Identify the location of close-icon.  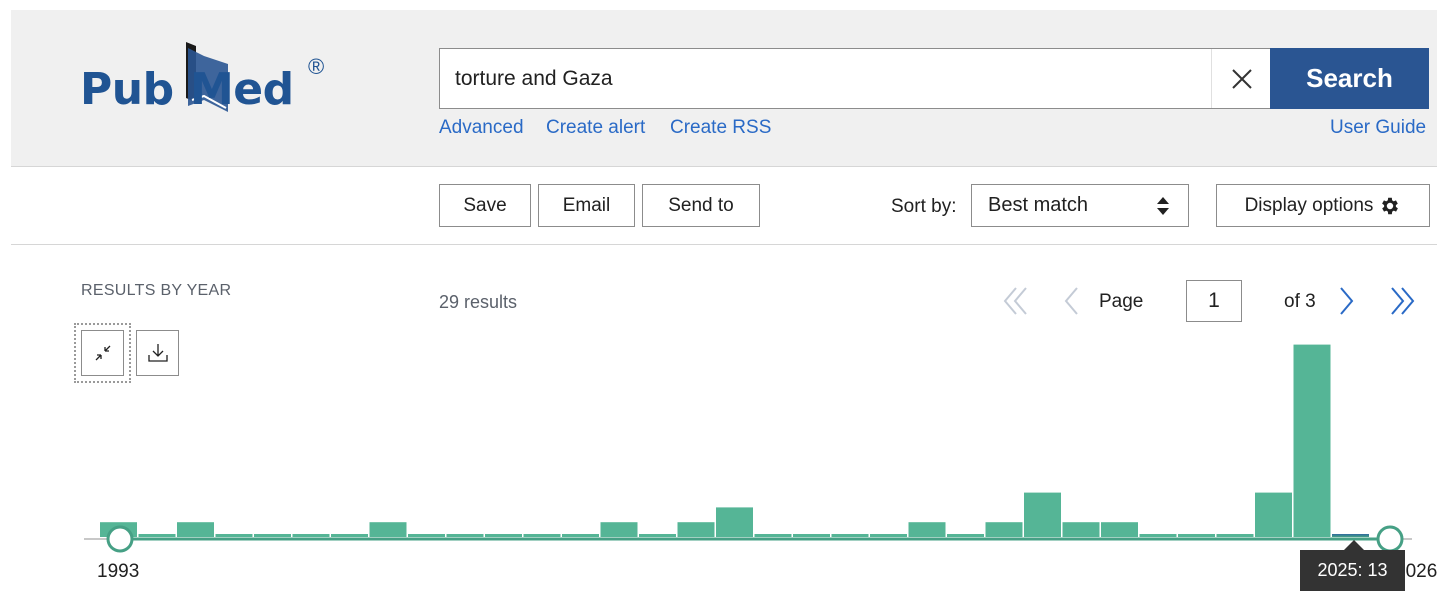
(1241, 78).